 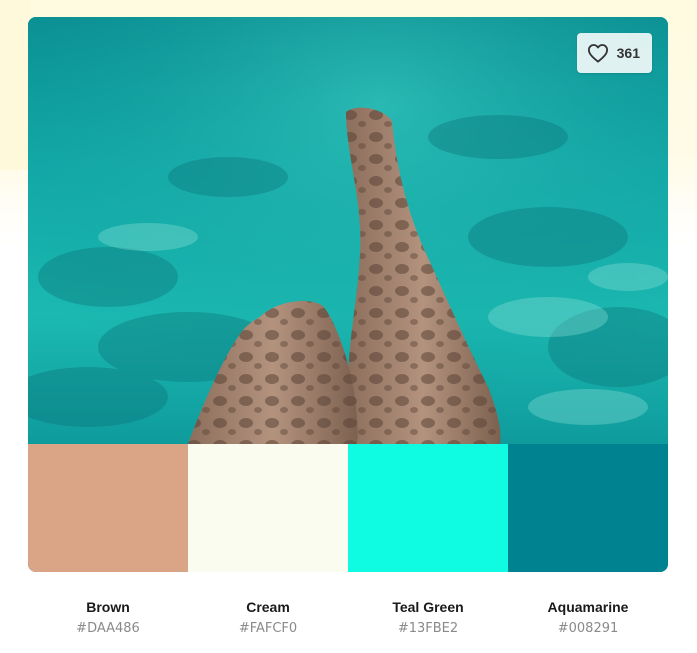 What do you see at coordinates (428, 508) in the screenshot?
I see `swatch-teal-green` at bounding box center [428, 508].